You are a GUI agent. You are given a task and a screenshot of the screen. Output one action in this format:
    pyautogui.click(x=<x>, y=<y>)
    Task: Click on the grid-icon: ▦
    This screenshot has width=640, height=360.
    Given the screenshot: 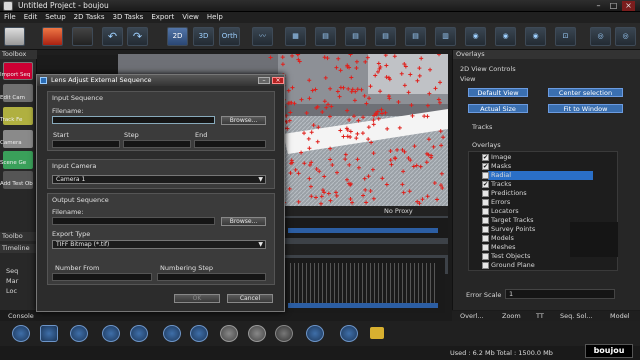 What is the action you would take?
    pyautogui.click(x=295, y=36)
    